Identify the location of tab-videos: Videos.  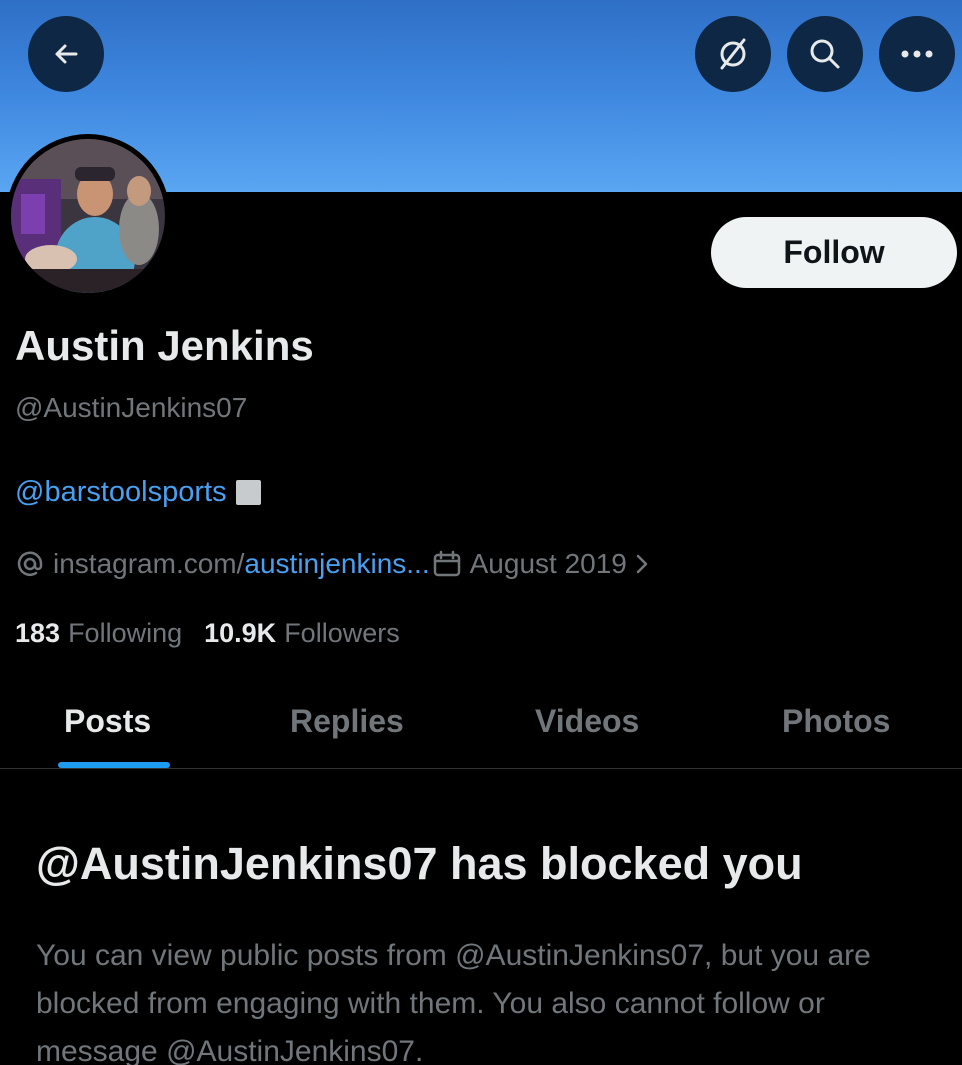
(587, 721).